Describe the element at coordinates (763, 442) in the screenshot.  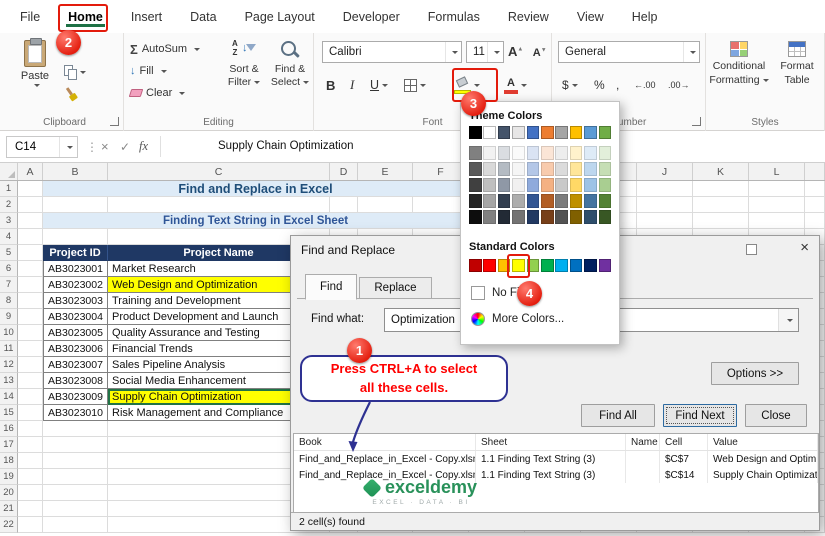
I see `results-col-value: Value` at that location.